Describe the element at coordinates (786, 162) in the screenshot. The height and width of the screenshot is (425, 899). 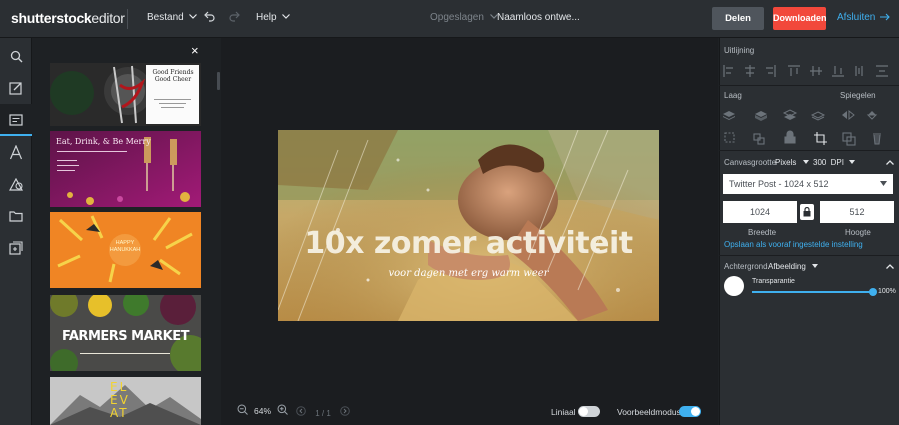
I see `unit-value: Pixels` at that location.